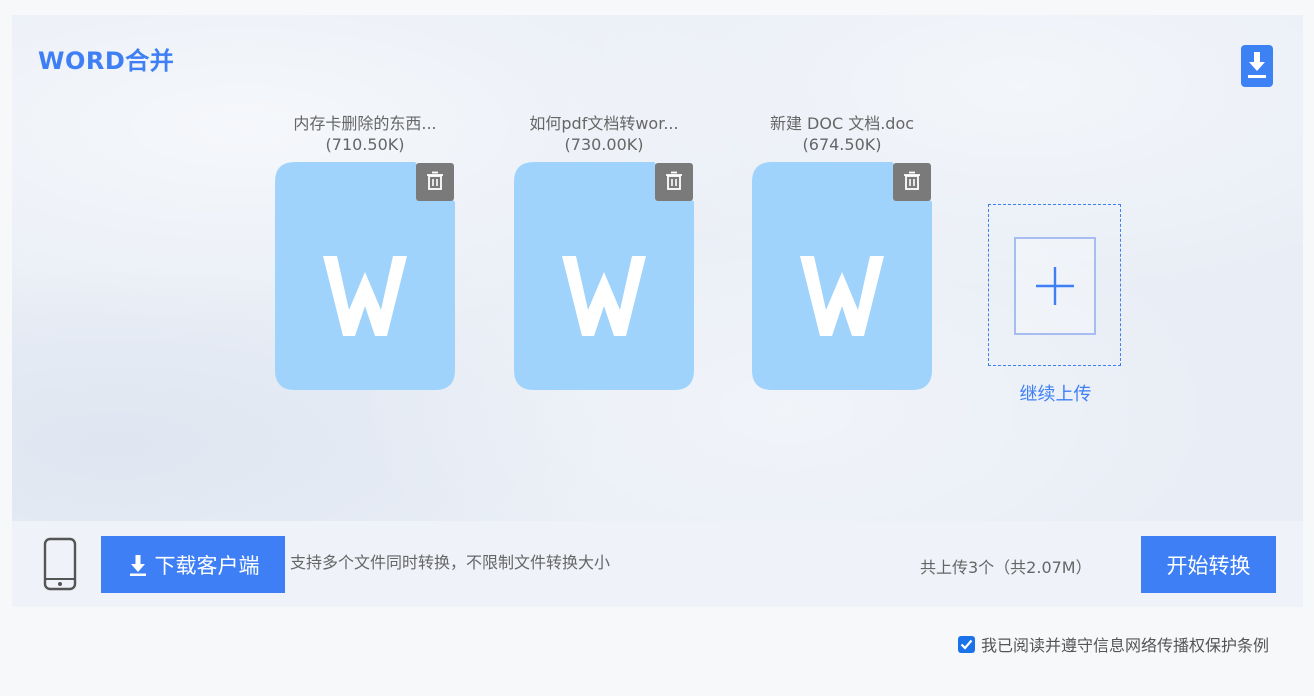  I want to click on file-size: (674.50K), so click(842, 144).